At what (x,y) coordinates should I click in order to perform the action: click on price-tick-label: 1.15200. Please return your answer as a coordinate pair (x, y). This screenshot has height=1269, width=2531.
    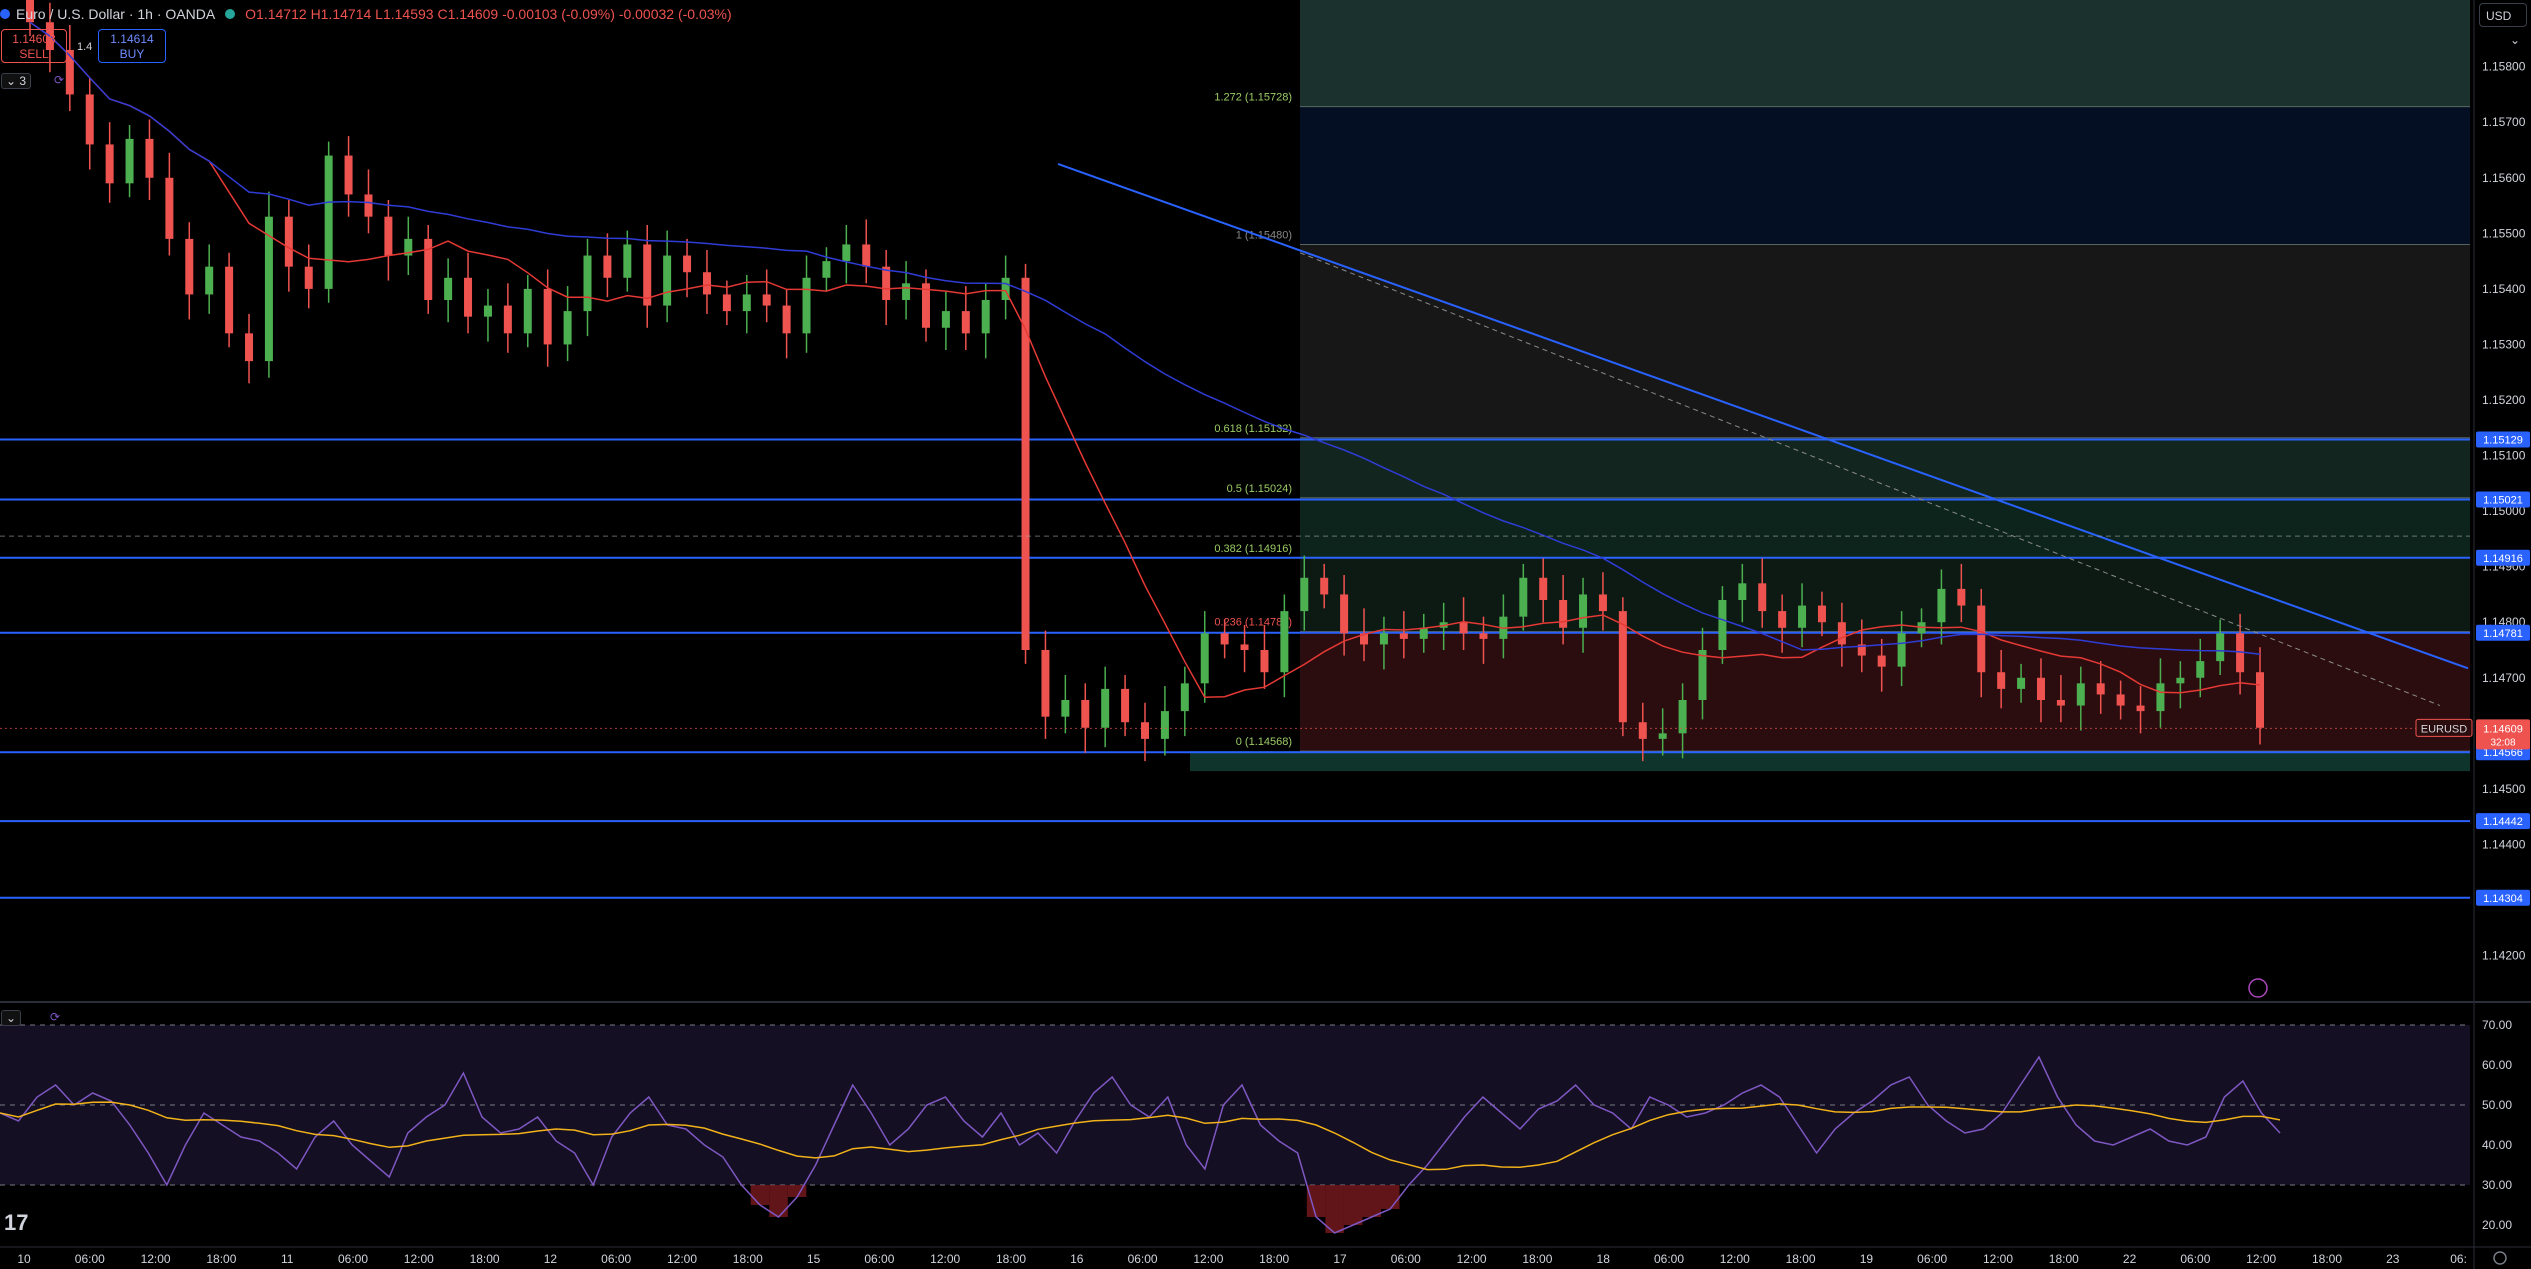
    Looking at the image, I should click on (2504, 400).